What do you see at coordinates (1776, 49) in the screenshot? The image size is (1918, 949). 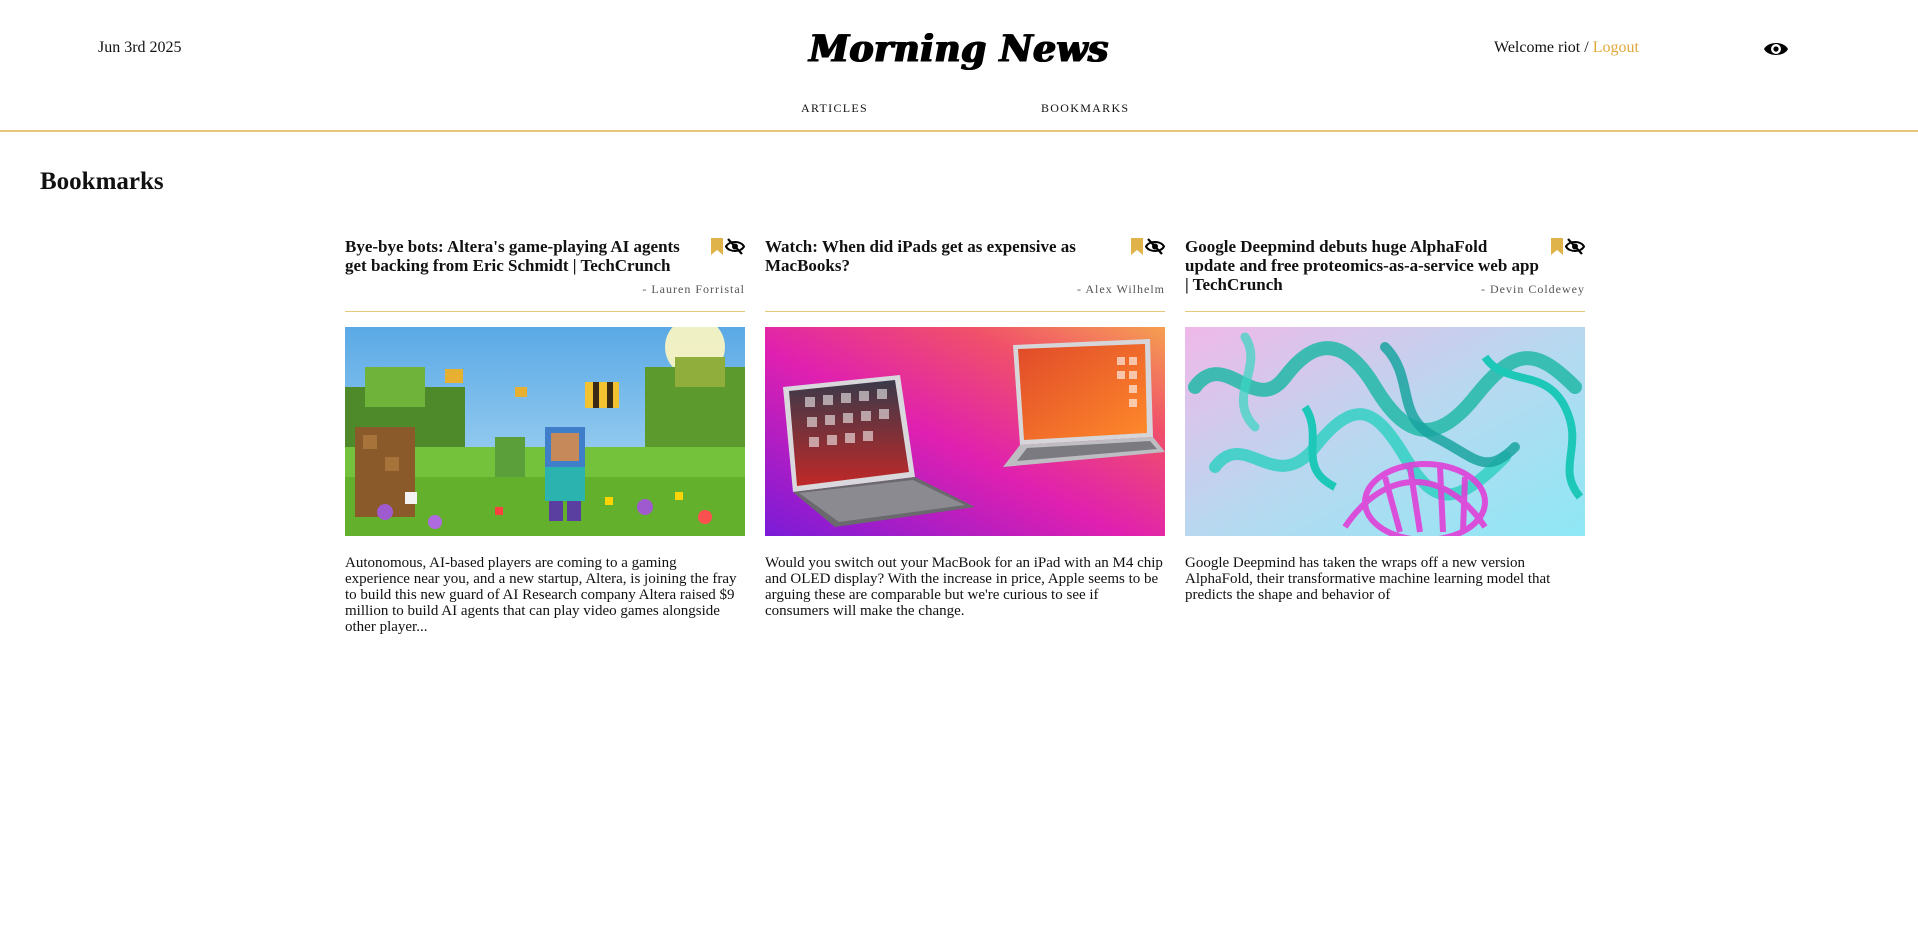 I see `eye-icon` at bounding box center [1776, 49].